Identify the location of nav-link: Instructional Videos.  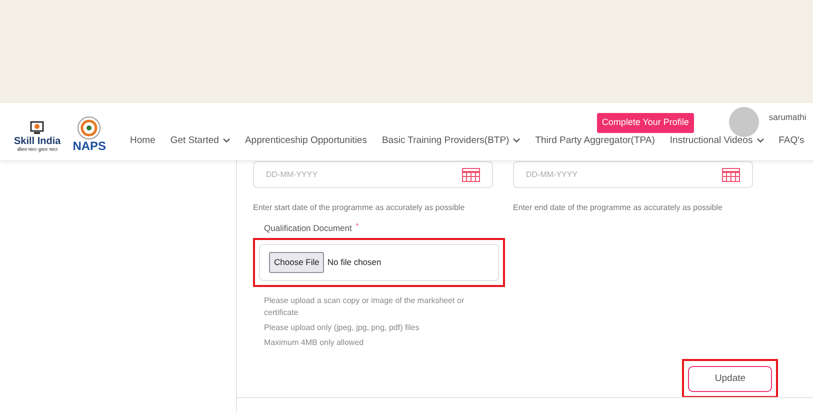
(717, 141).